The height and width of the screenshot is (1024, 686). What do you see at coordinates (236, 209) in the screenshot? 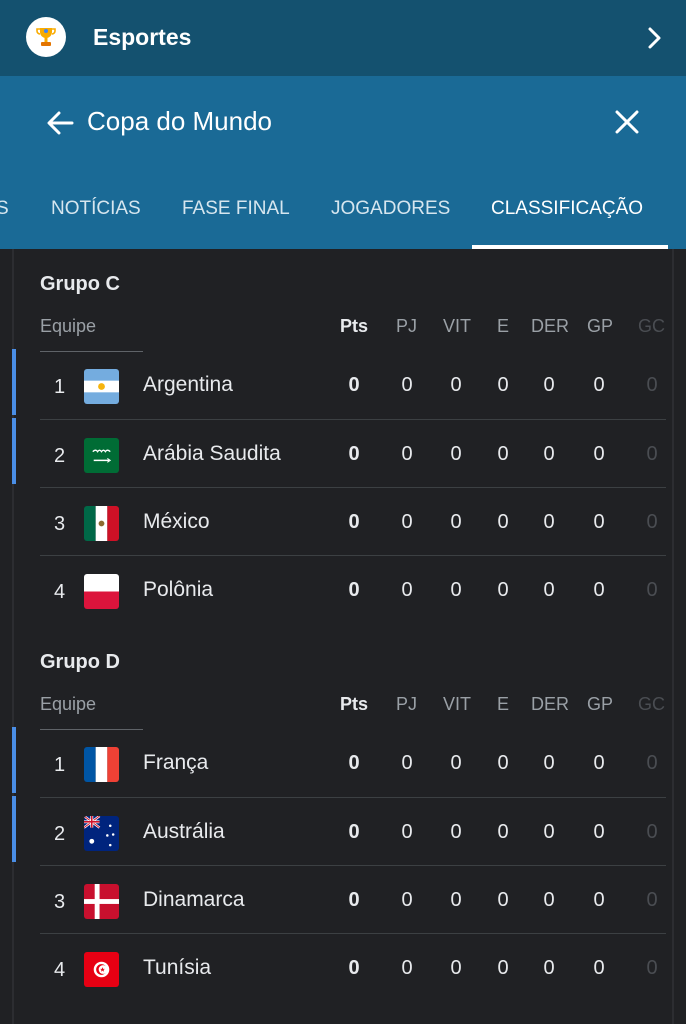
I see `tab-fase-final: FASE FINAL` at bounding box center [236, 209].